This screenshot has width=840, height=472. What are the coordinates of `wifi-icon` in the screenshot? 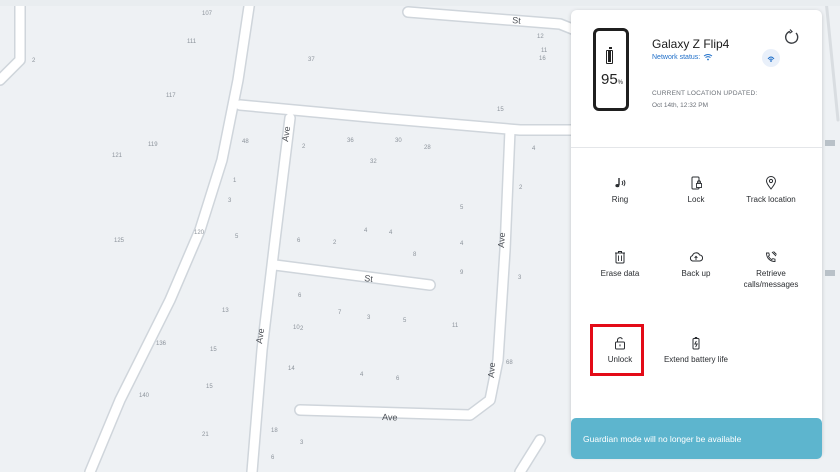 It's located at (708, 57).